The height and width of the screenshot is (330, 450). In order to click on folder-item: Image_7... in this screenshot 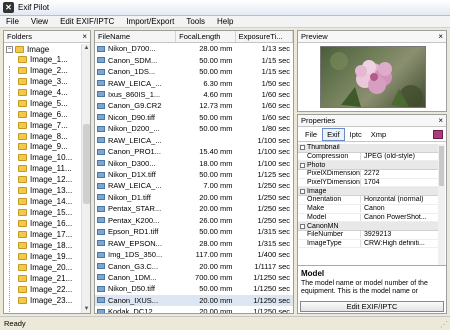, I will do `click(43, 125)`.